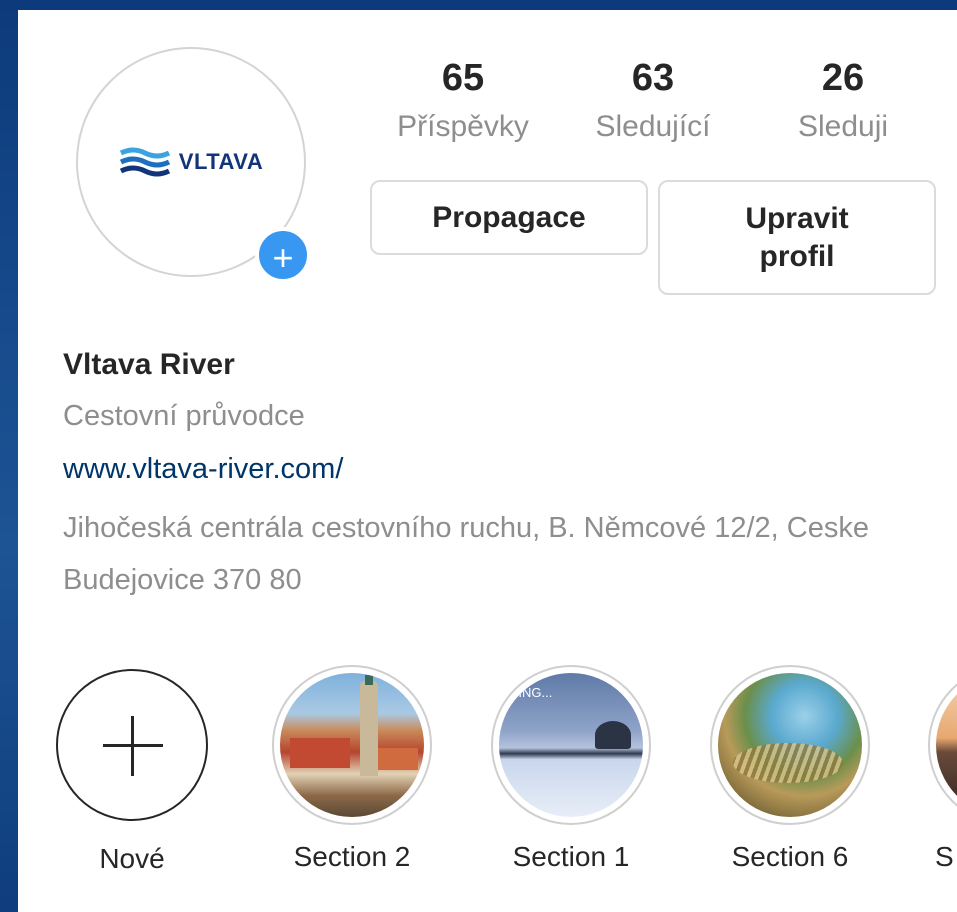  I want to click on logo-text: VLTAVA, so click(221, 161).